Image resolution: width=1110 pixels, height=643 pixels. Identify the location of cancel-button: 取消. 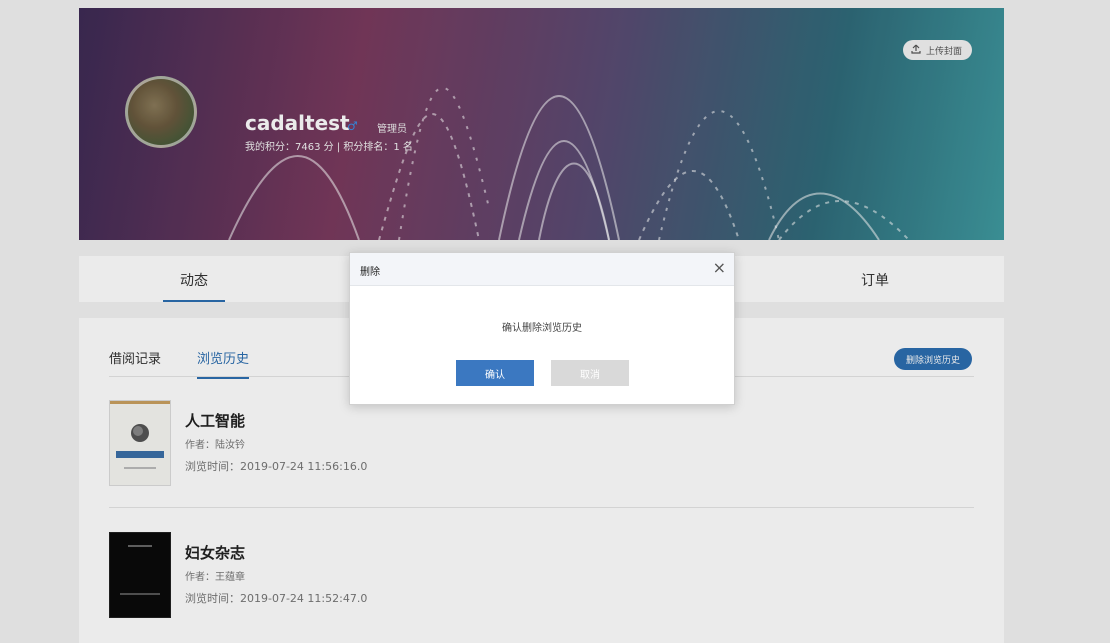
(590, 373).